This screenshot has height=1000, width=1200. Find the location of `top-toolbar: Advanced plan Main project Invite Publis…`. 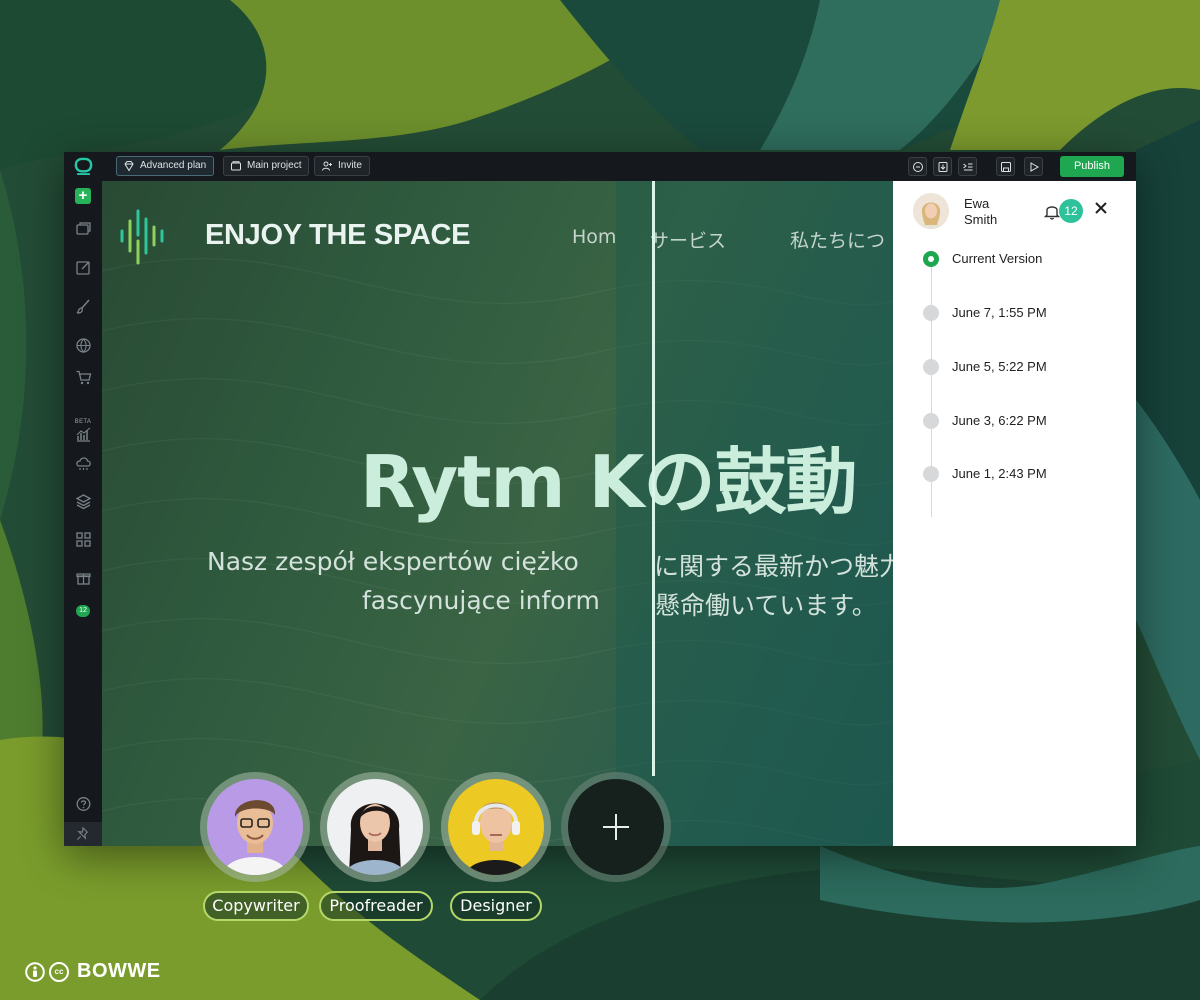

top-toolbar: Advanced plan Main project Invite Publis… is located at coordinates (600, 167).